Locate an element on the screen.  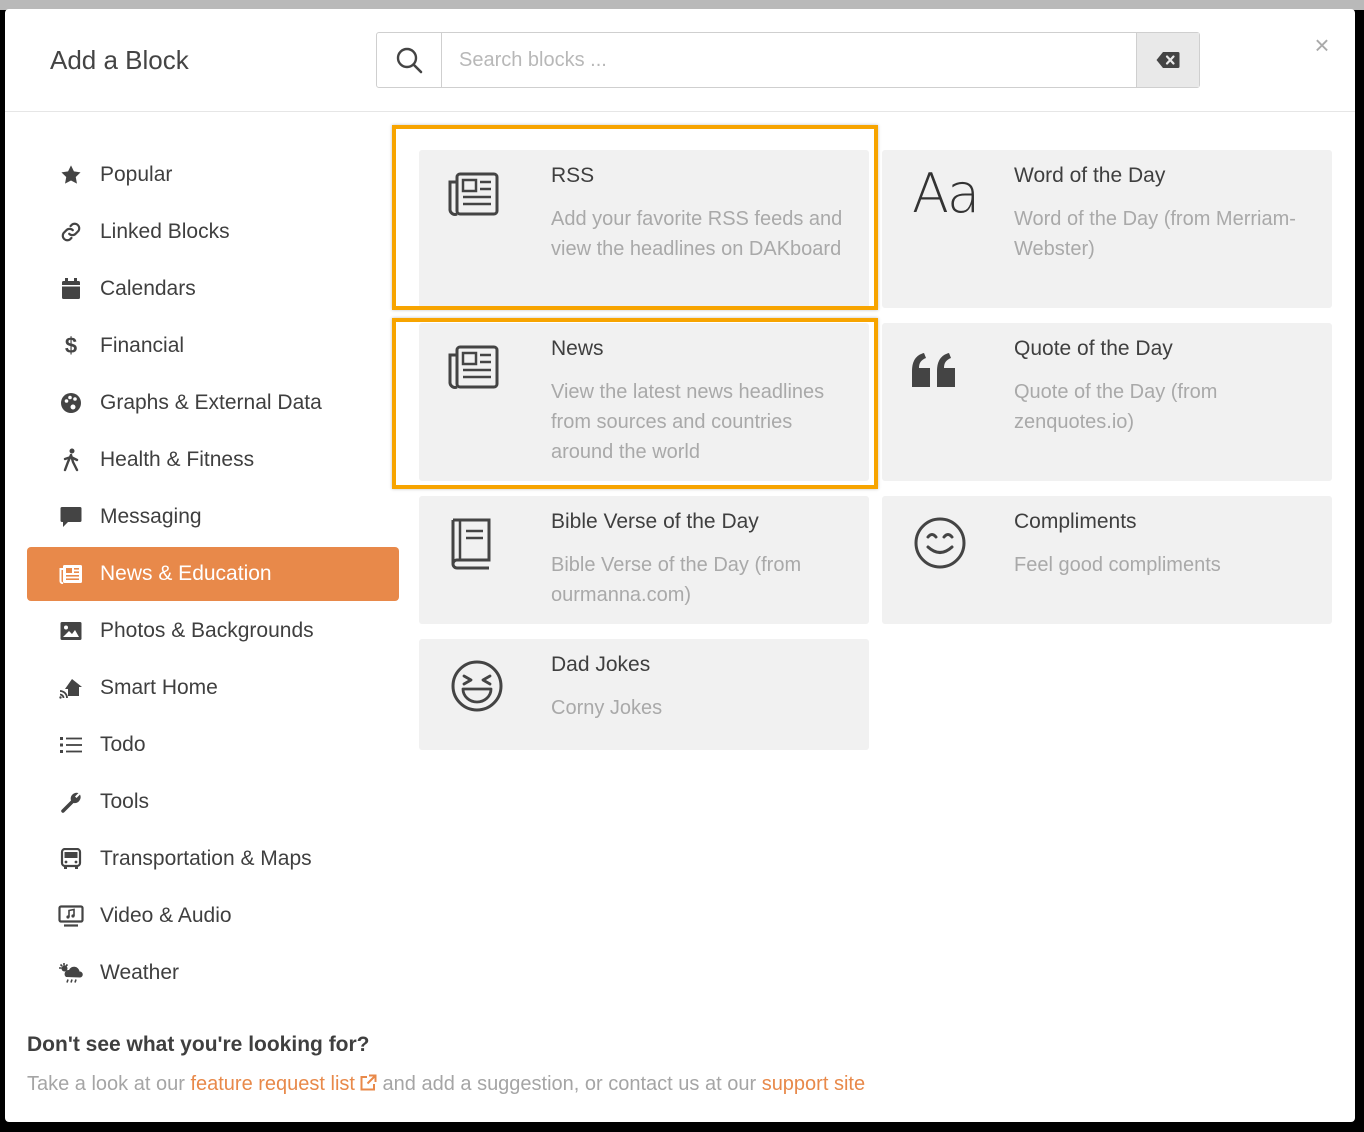
sidebar-item-smart-home: Smart Home is located at coordinates (213, 688).